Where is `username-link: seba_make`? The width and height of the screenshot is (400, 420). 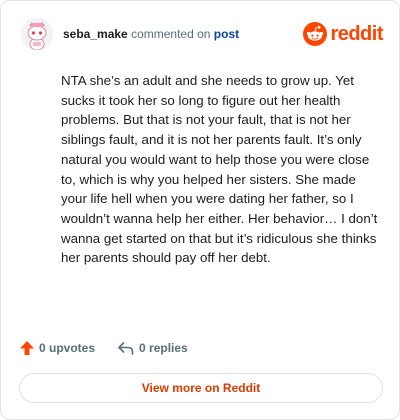 username-link: seba_make is located at coordinates (95, 34).